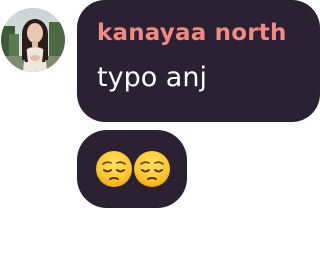  Describe the element at coordinates (33, 40) in the screenshot. I see `user-avatar` at that location.